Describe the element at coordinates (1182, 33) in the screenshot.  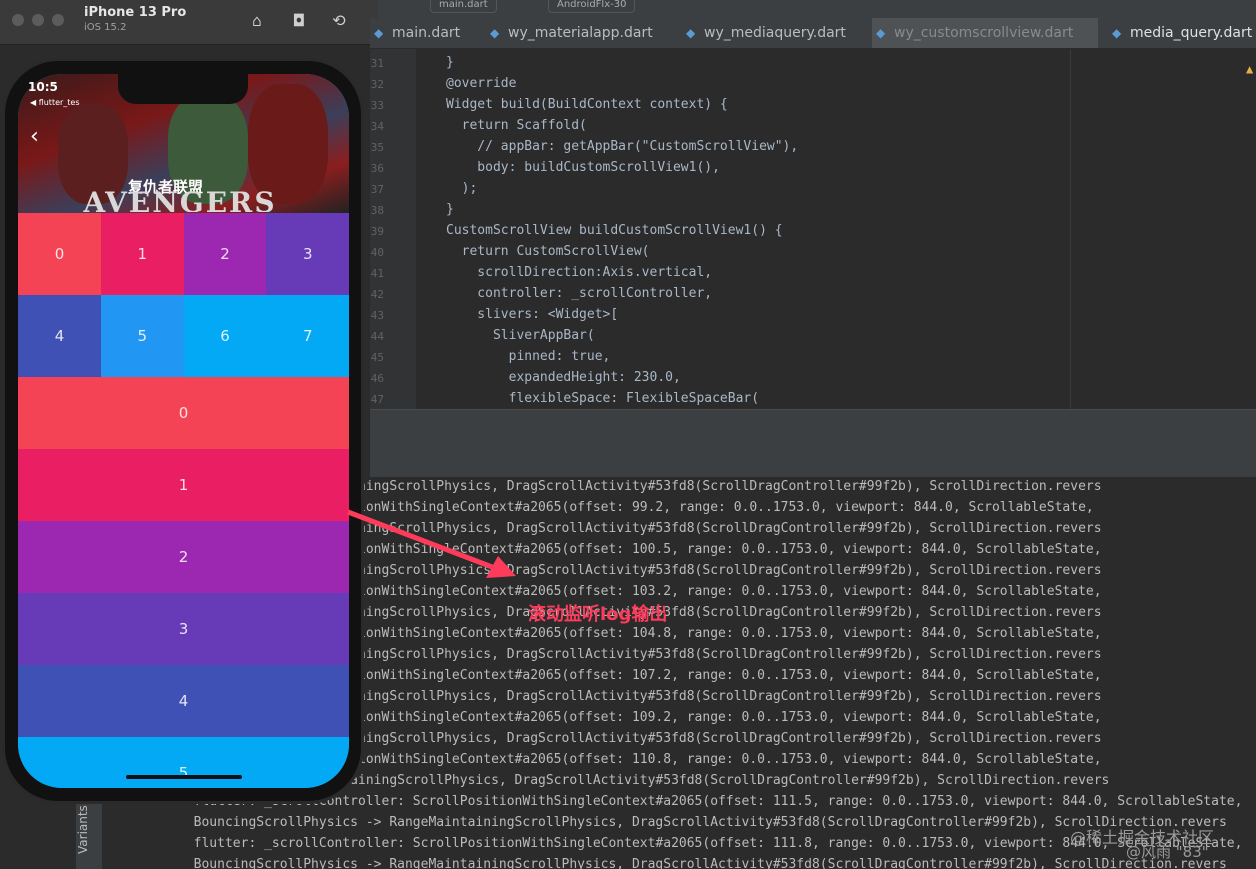
I see `tab-media-query: ◆ media_query.dart` at that location.